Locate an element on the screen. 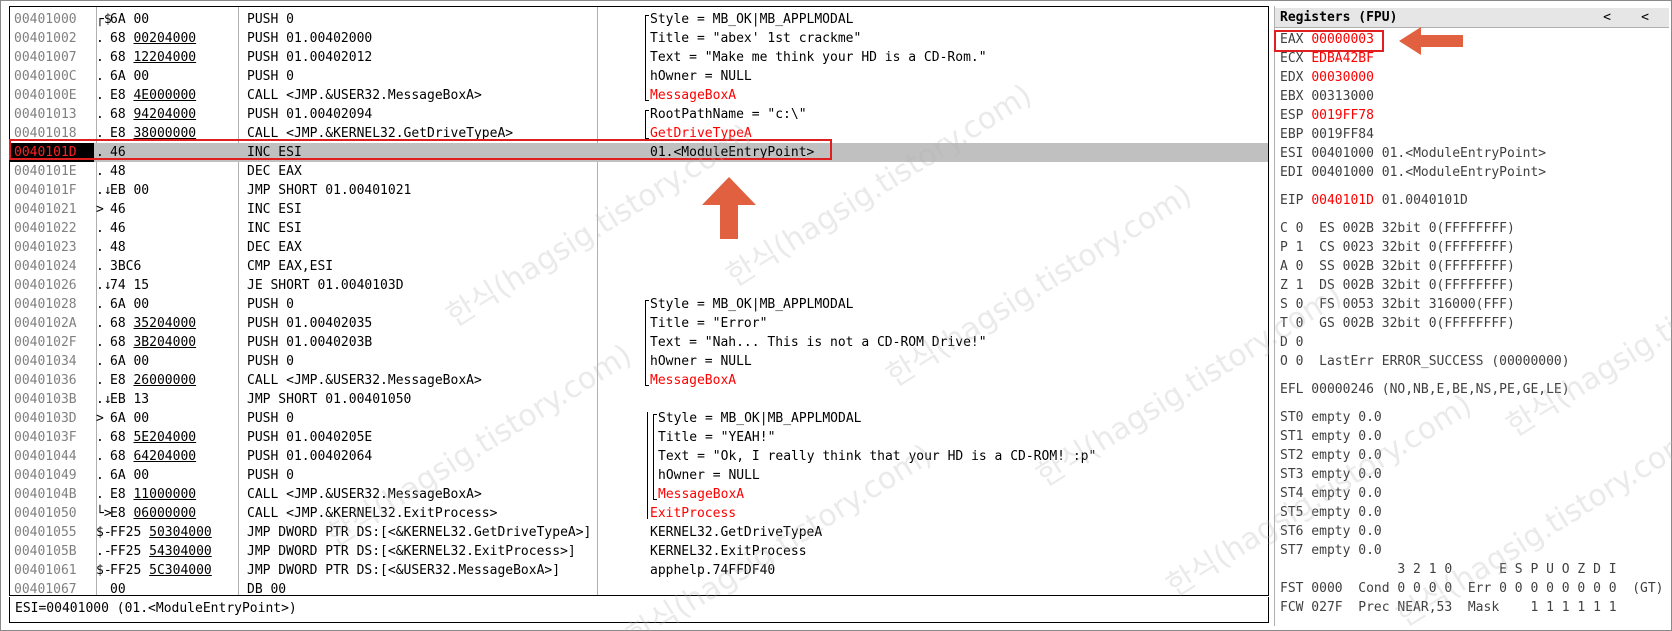  flag-segment-line: D 0 is located at coordinates (1291, 342).